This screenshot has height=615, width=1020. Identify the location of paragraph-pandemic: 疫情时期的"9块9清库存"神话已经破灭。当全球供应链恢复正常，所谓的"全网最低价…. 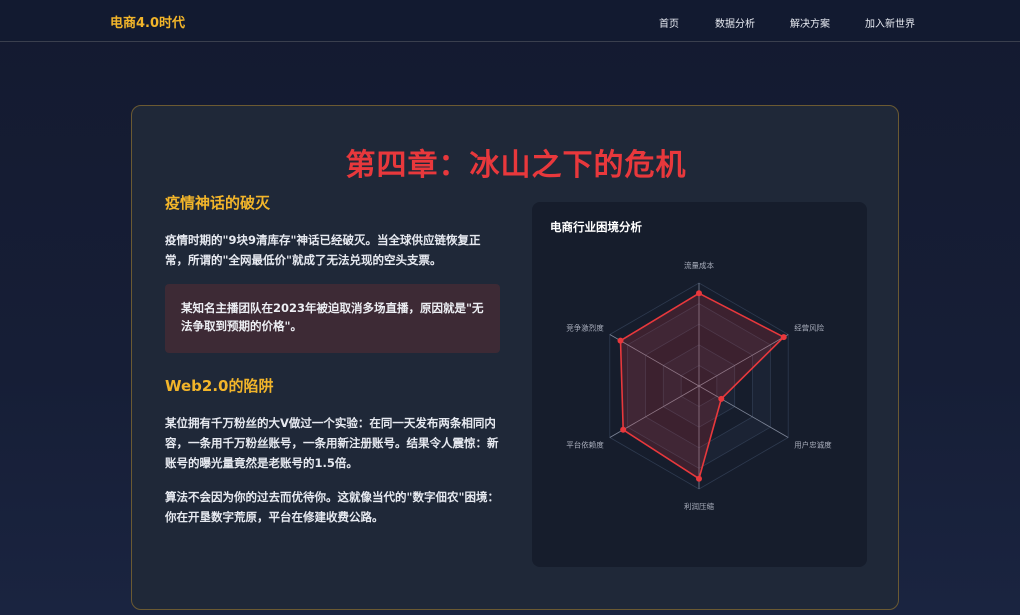
(323, 250).